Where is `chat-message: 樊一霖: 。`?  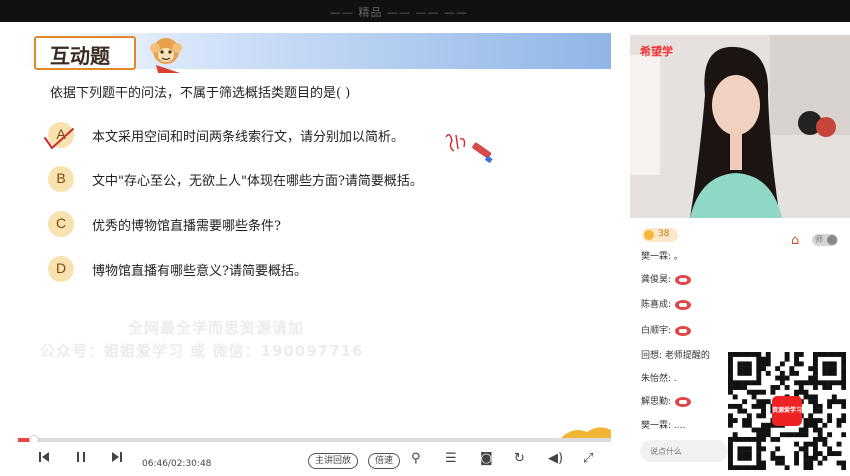
chat-message: 樊一霖: 。 is located at coordinates (662, 257).